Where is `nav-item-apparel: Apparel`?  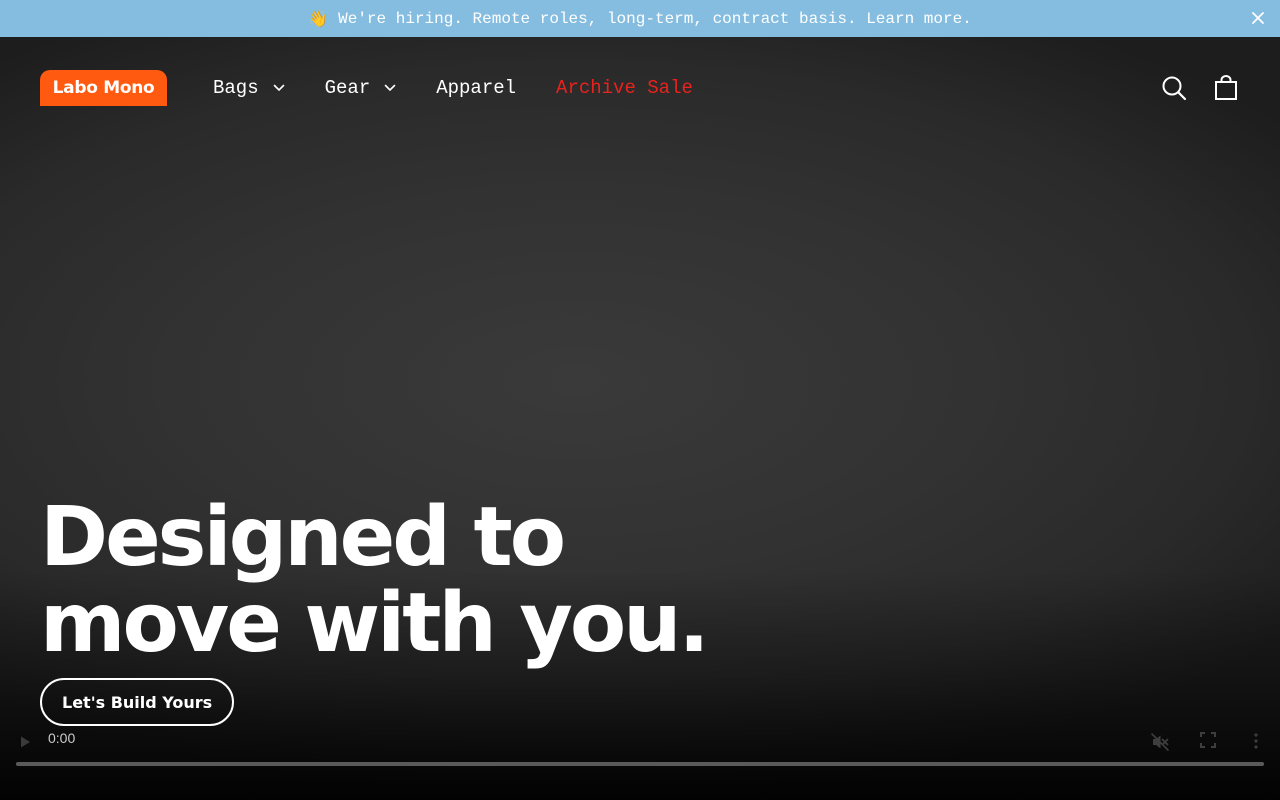
nav-item-apparel: Apparel is located at coordinates (476, 88).